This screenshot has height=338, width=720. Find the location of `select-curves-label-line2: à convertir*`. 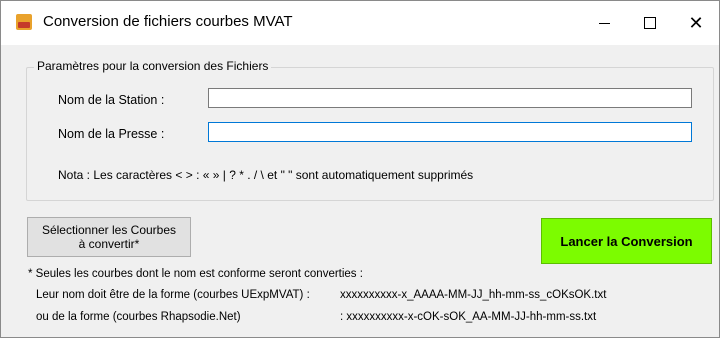

select-curves-label-line2: à convertir* is located at coordinates (109, 244).